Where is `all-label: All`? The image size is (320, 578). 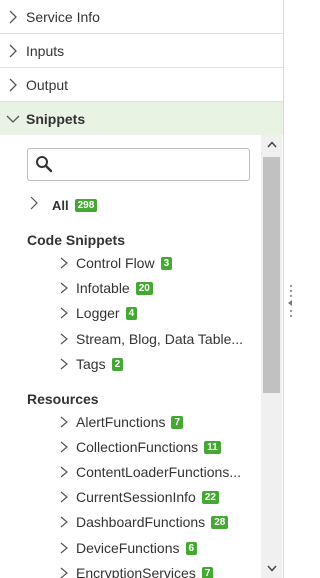 all-label: All is located at coordinates (60, 205).